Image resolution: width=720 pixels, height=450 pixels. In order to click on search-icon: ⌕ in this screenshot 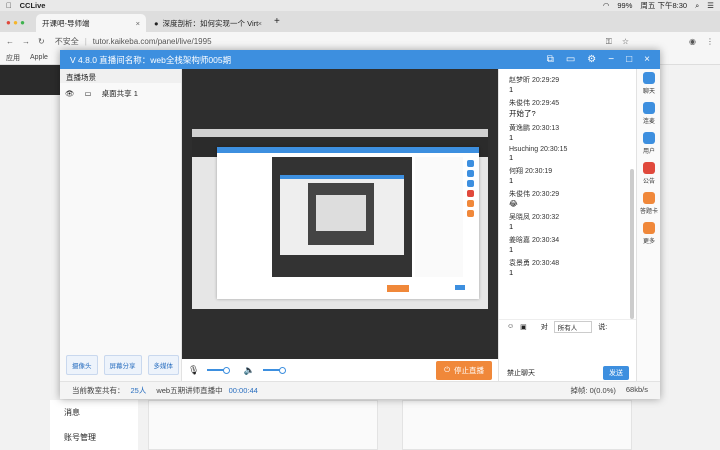, I will do `click(697, 6)`.